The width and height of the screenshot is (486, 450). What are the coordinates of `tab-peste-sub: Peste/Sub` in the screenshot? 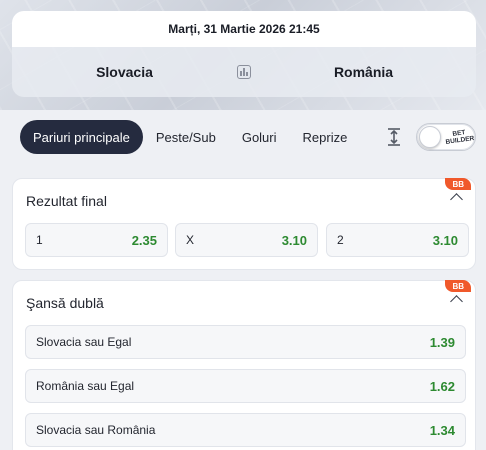 It's located at (186, 137).